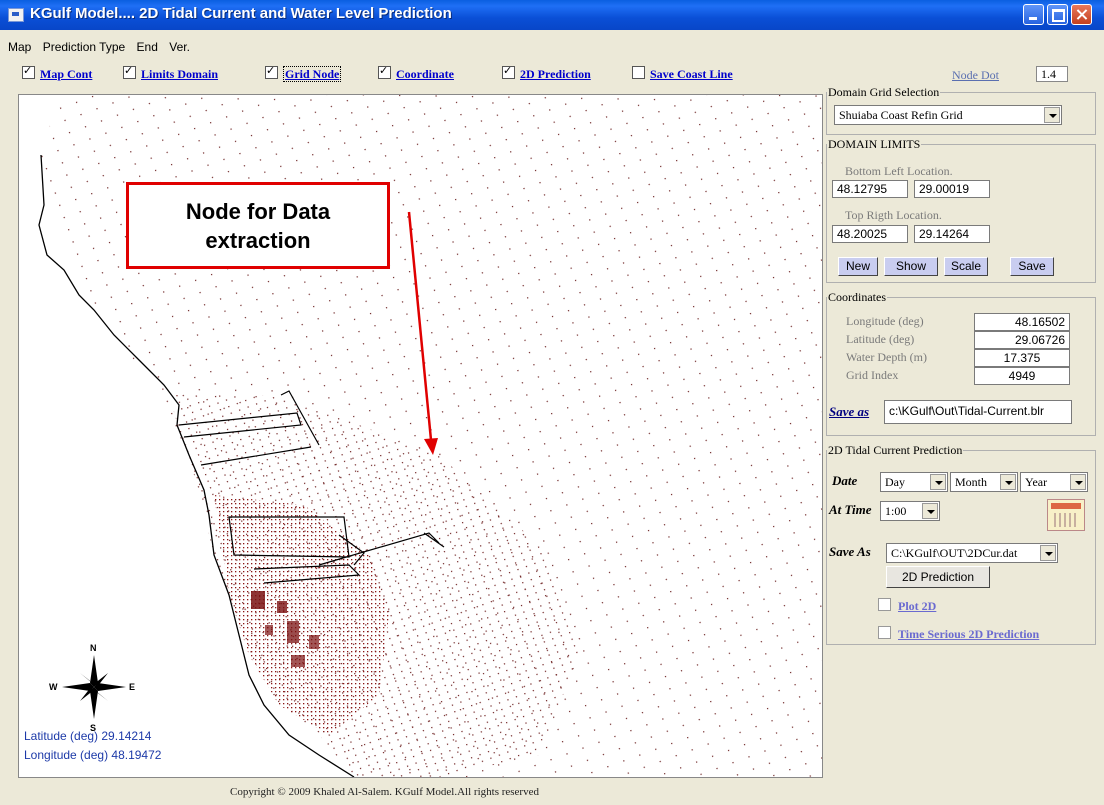 This screenshot has width=1104, height=805. Describe the element at coordinates (312, 74) in the screenshot. I see `option-label: Grid Node` at that location.